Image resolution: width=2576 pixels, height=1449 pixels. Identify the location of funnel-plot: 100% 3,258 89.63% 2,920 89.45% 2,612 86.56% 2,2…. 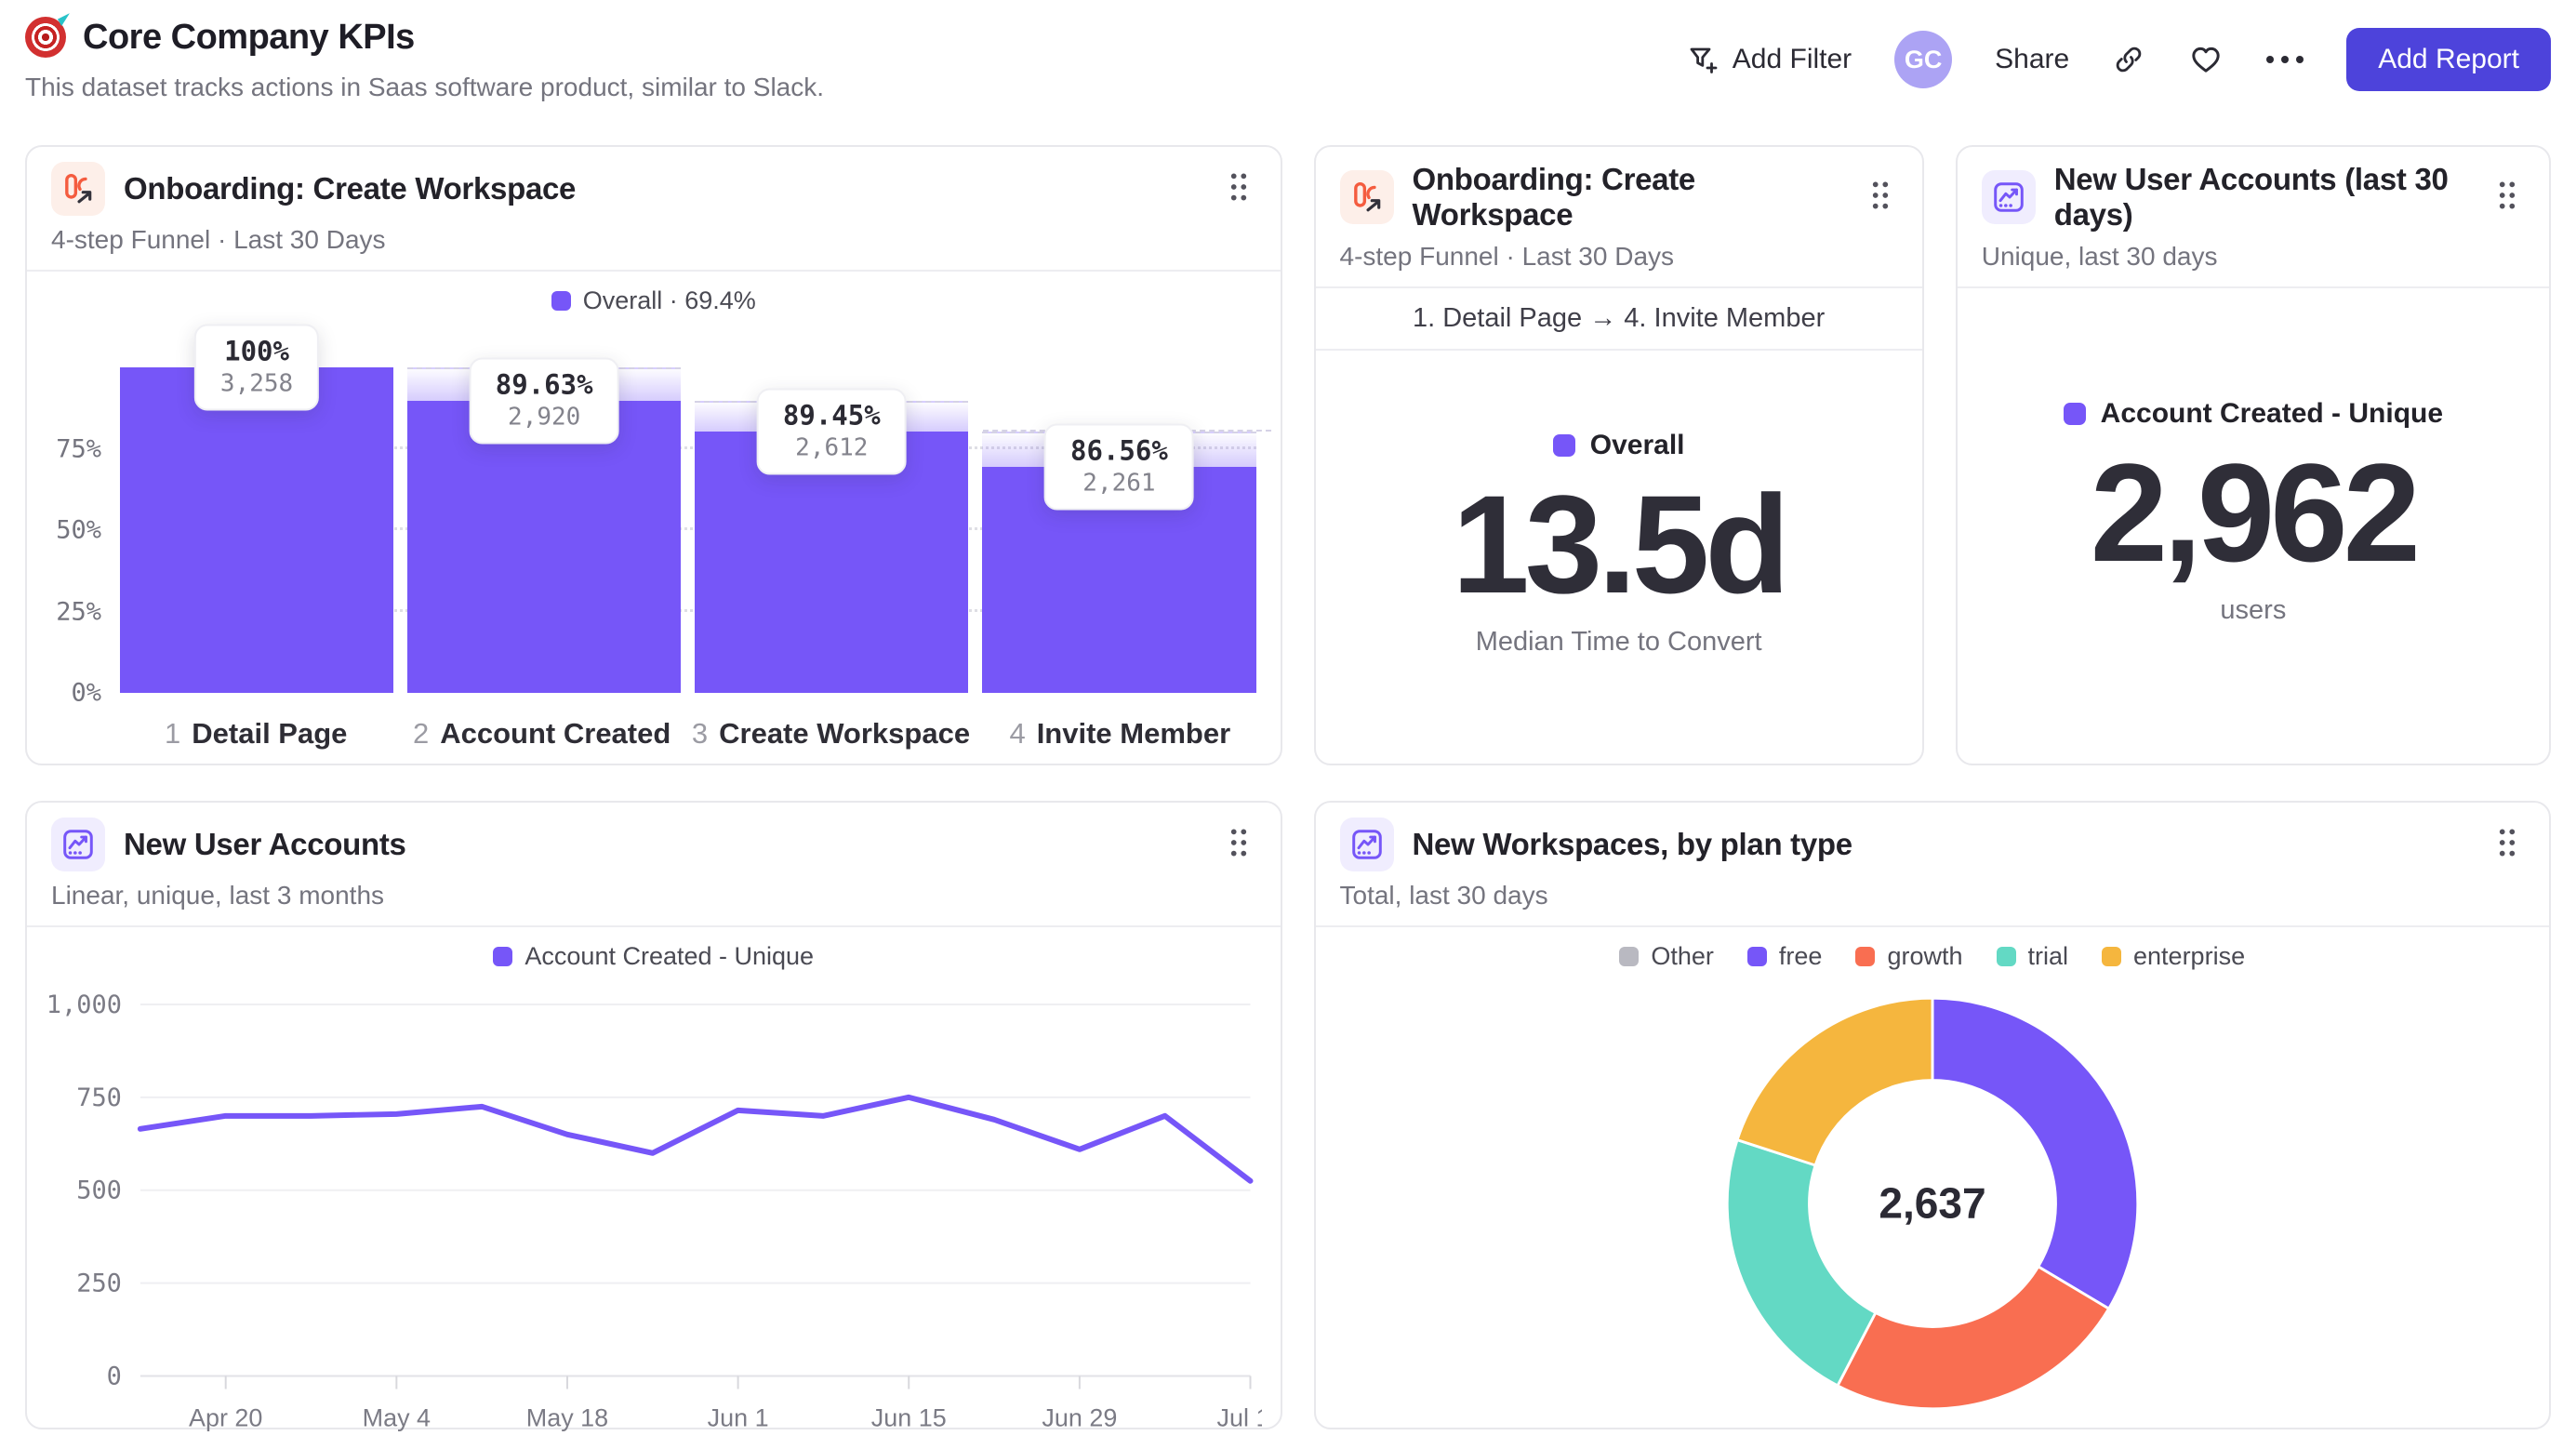
(695, 508).